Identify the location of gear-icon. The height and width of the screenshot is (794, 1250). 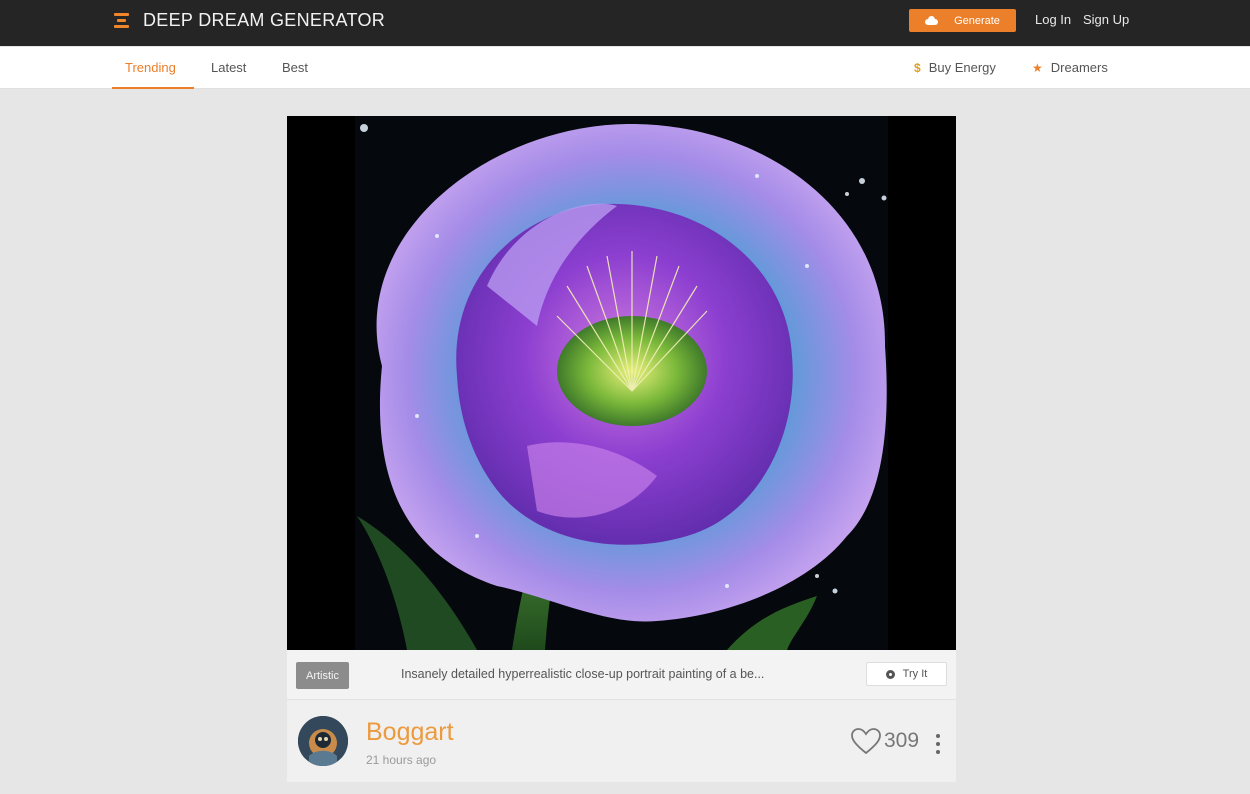
(890, 674).